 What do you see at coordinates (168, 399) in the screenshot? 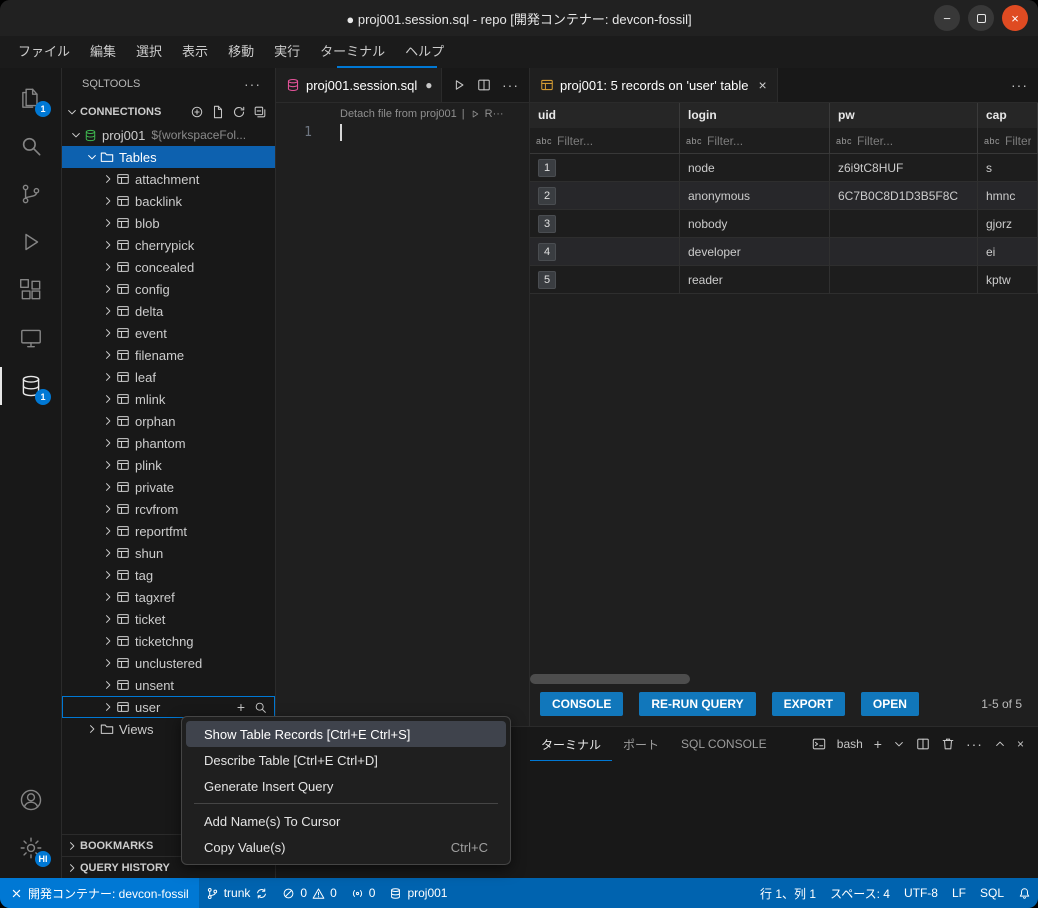
I see `tree-item-mlink: mlink` at bounding box center [168, 399].